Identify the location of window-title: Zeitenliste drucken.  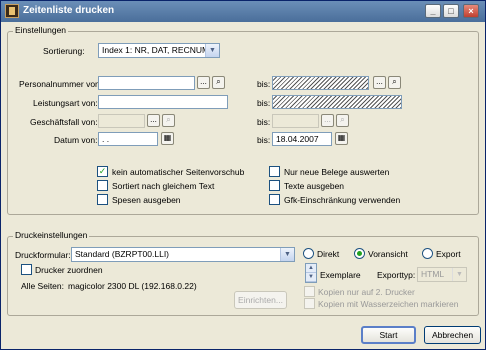
(69, 10).